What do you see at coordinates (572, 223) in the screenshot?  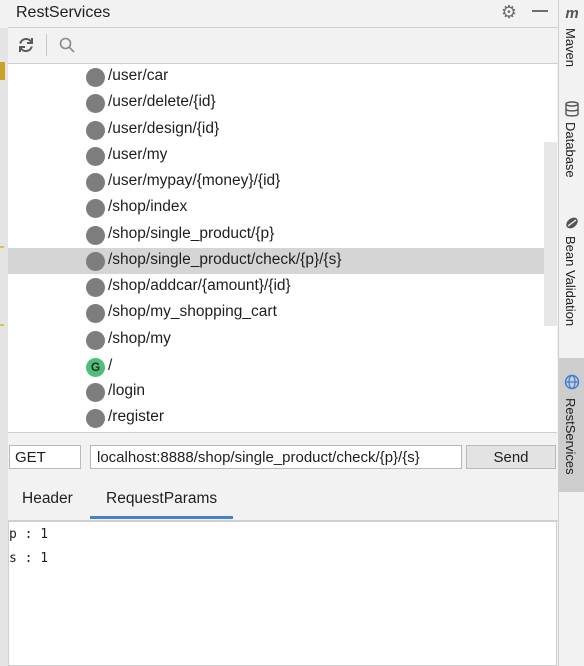 I see `bean-icon` at bounding box center [572, 223].